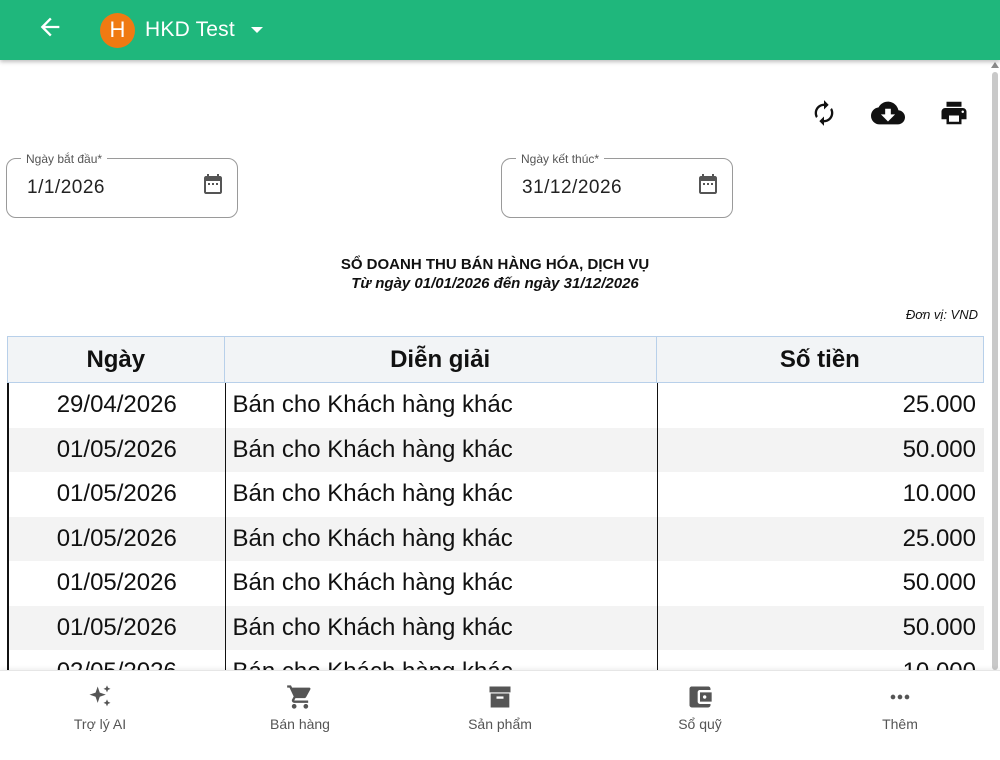 This screenshot has height=760, width=1000. I want to click on table-row: 01/05/2026 Bán cho Khách hàng khác 25.000, so click(495, 538).